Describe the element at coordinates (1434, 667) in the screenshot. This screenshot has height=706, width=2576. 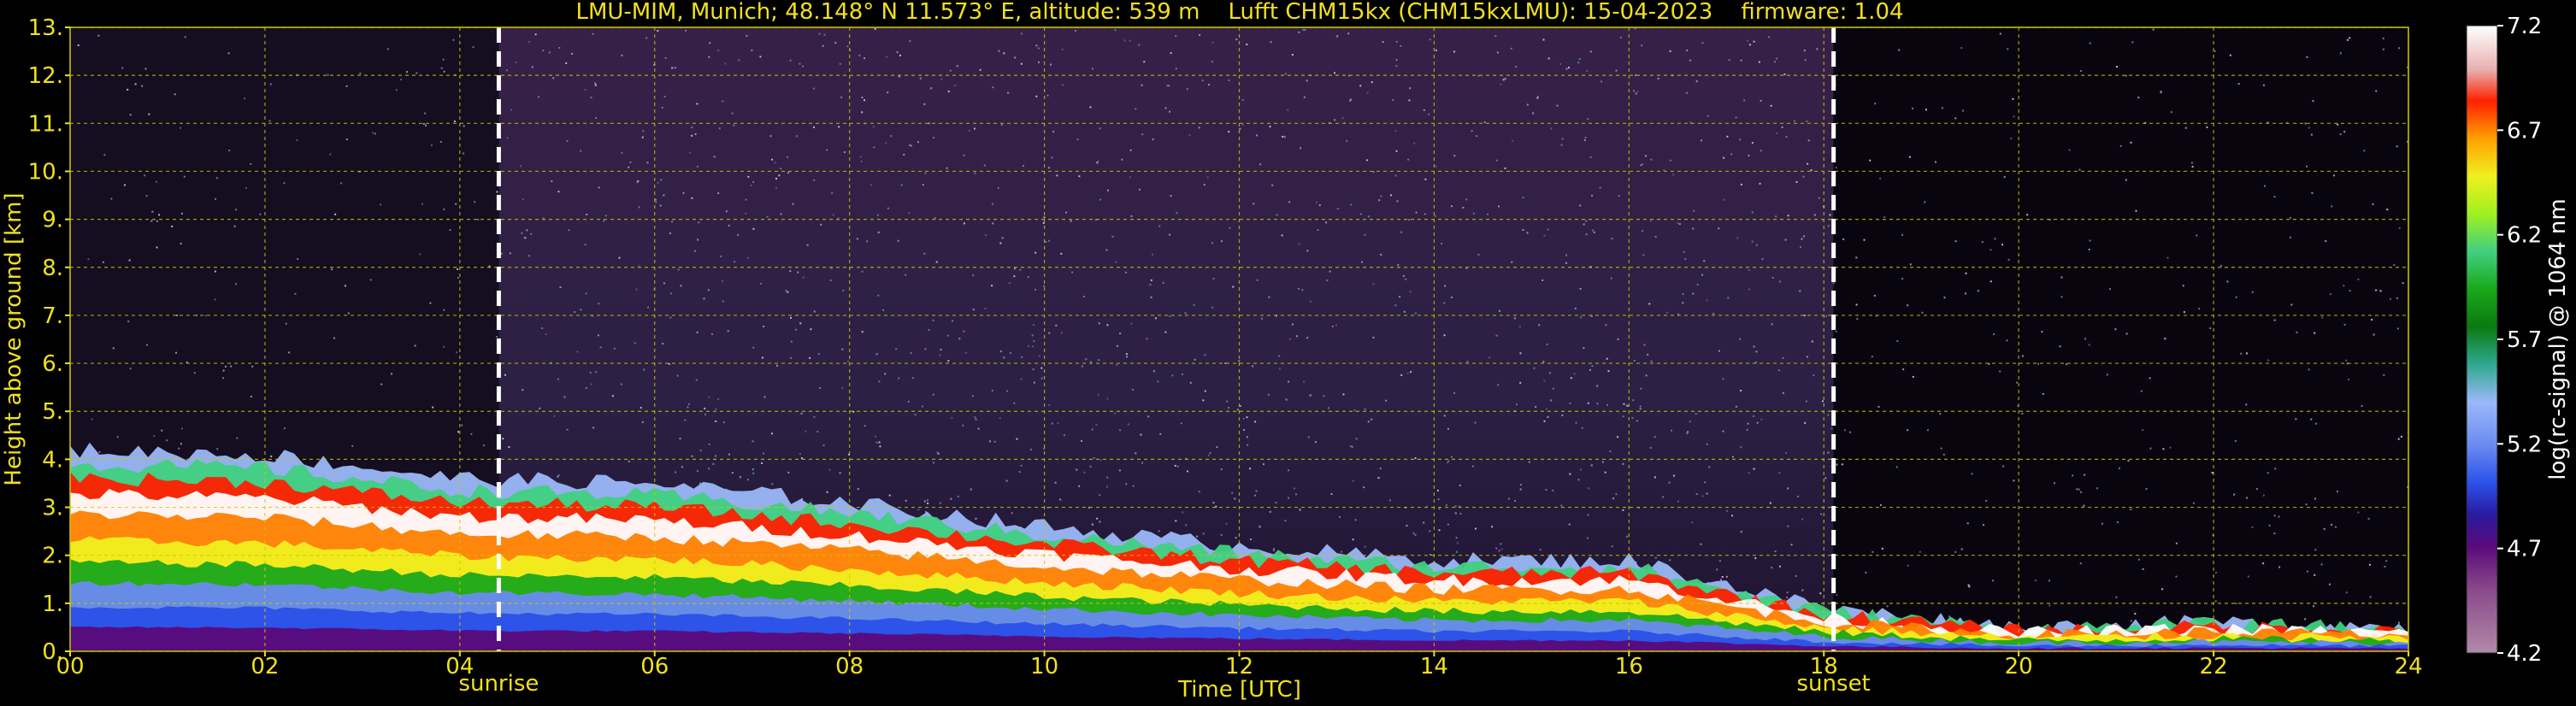
I see `x-tick-label: 14` at that location.